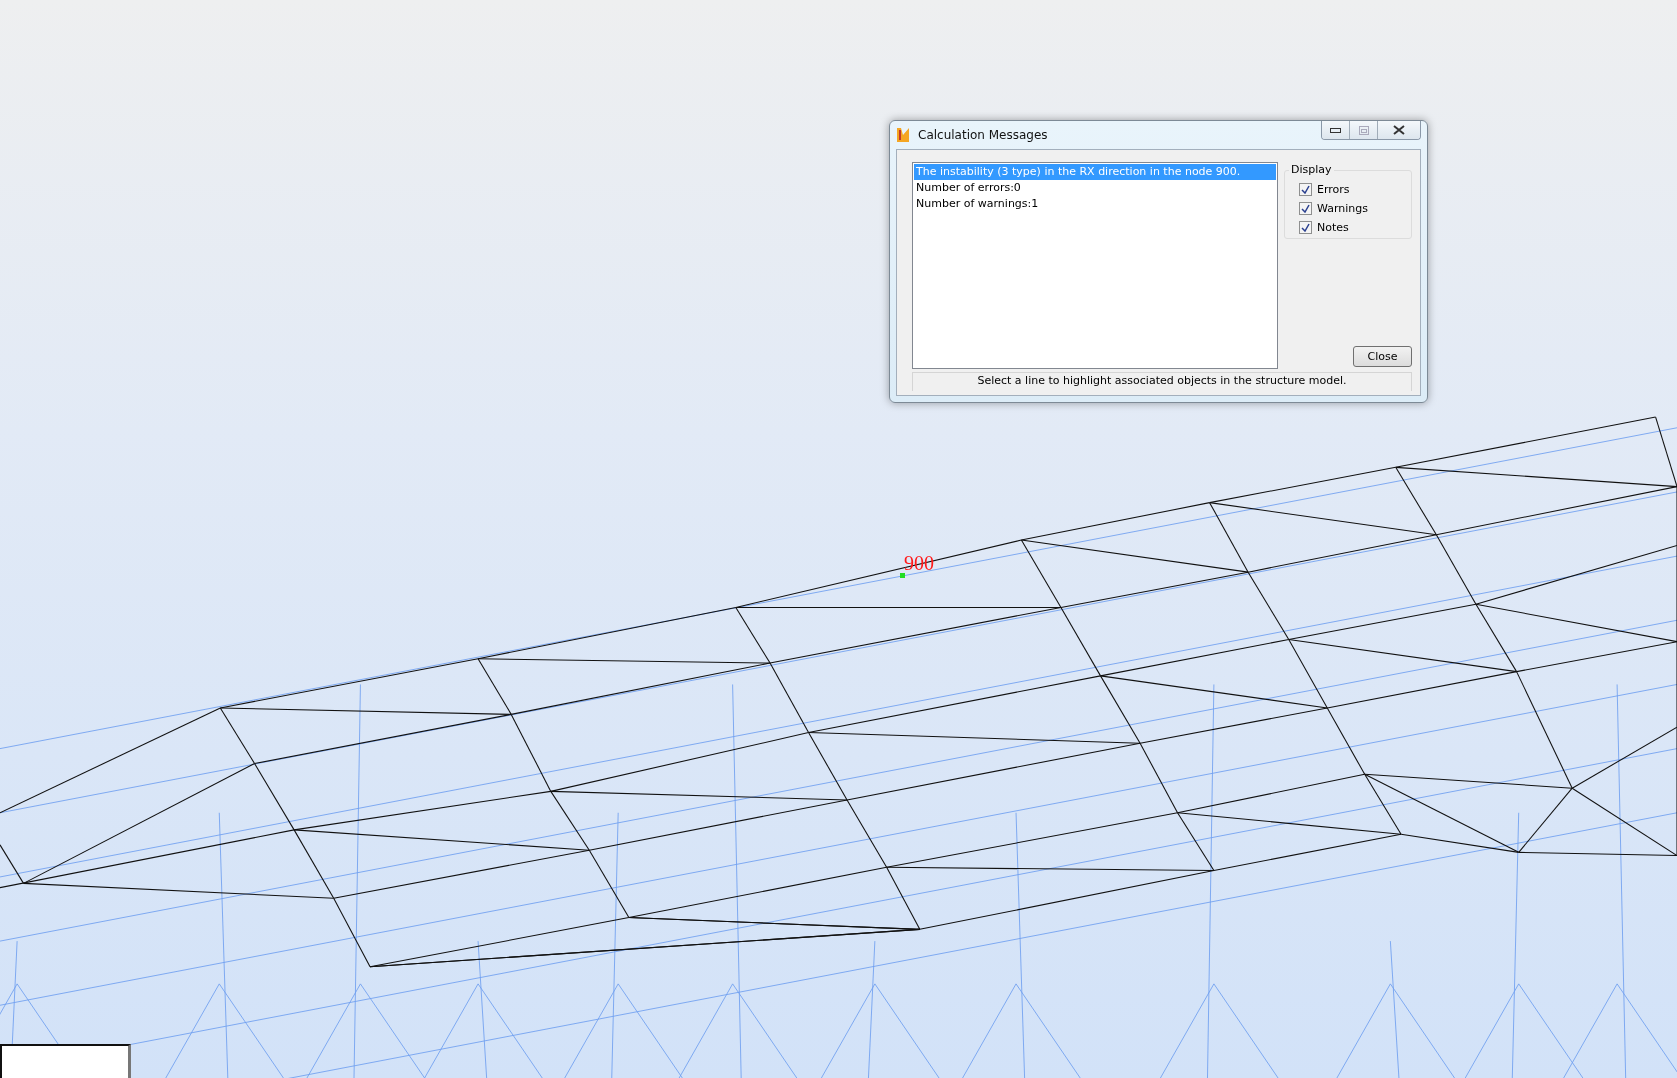  I want to click on window-title: Calculation Messages, so click(983, 135).